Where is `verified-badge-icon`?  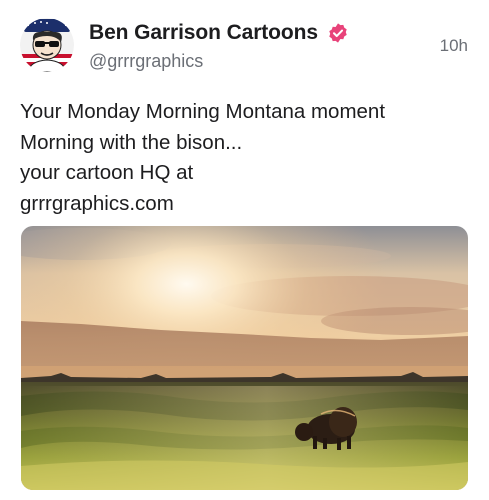 verified-badge-icon is located at coordinates (338, 33).